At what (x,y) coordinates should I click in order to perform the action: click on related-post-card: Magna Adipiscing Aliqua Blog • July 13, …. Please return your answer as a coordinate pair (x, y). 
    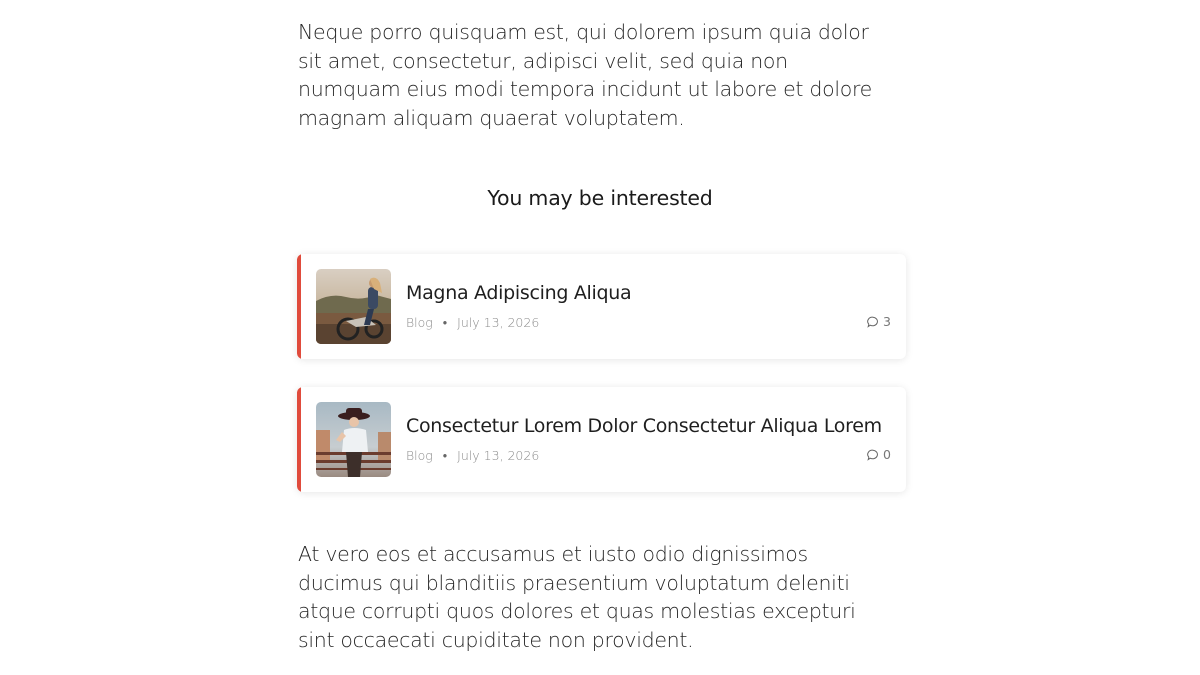
    Looking at the image, I should click on (601, 306).